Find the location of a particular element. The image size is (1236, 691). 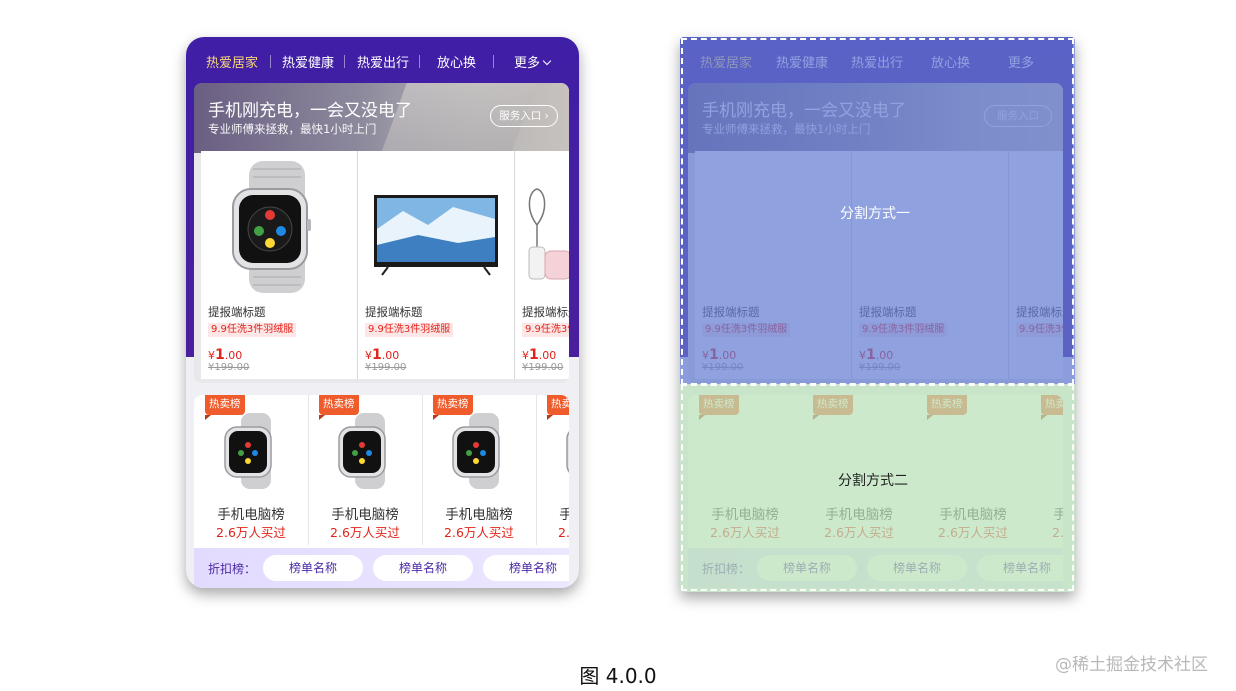

discount-bar: 折扣榜： 榜单名称 榜单名称 榜单名称 is located at coordinates (381, 568).